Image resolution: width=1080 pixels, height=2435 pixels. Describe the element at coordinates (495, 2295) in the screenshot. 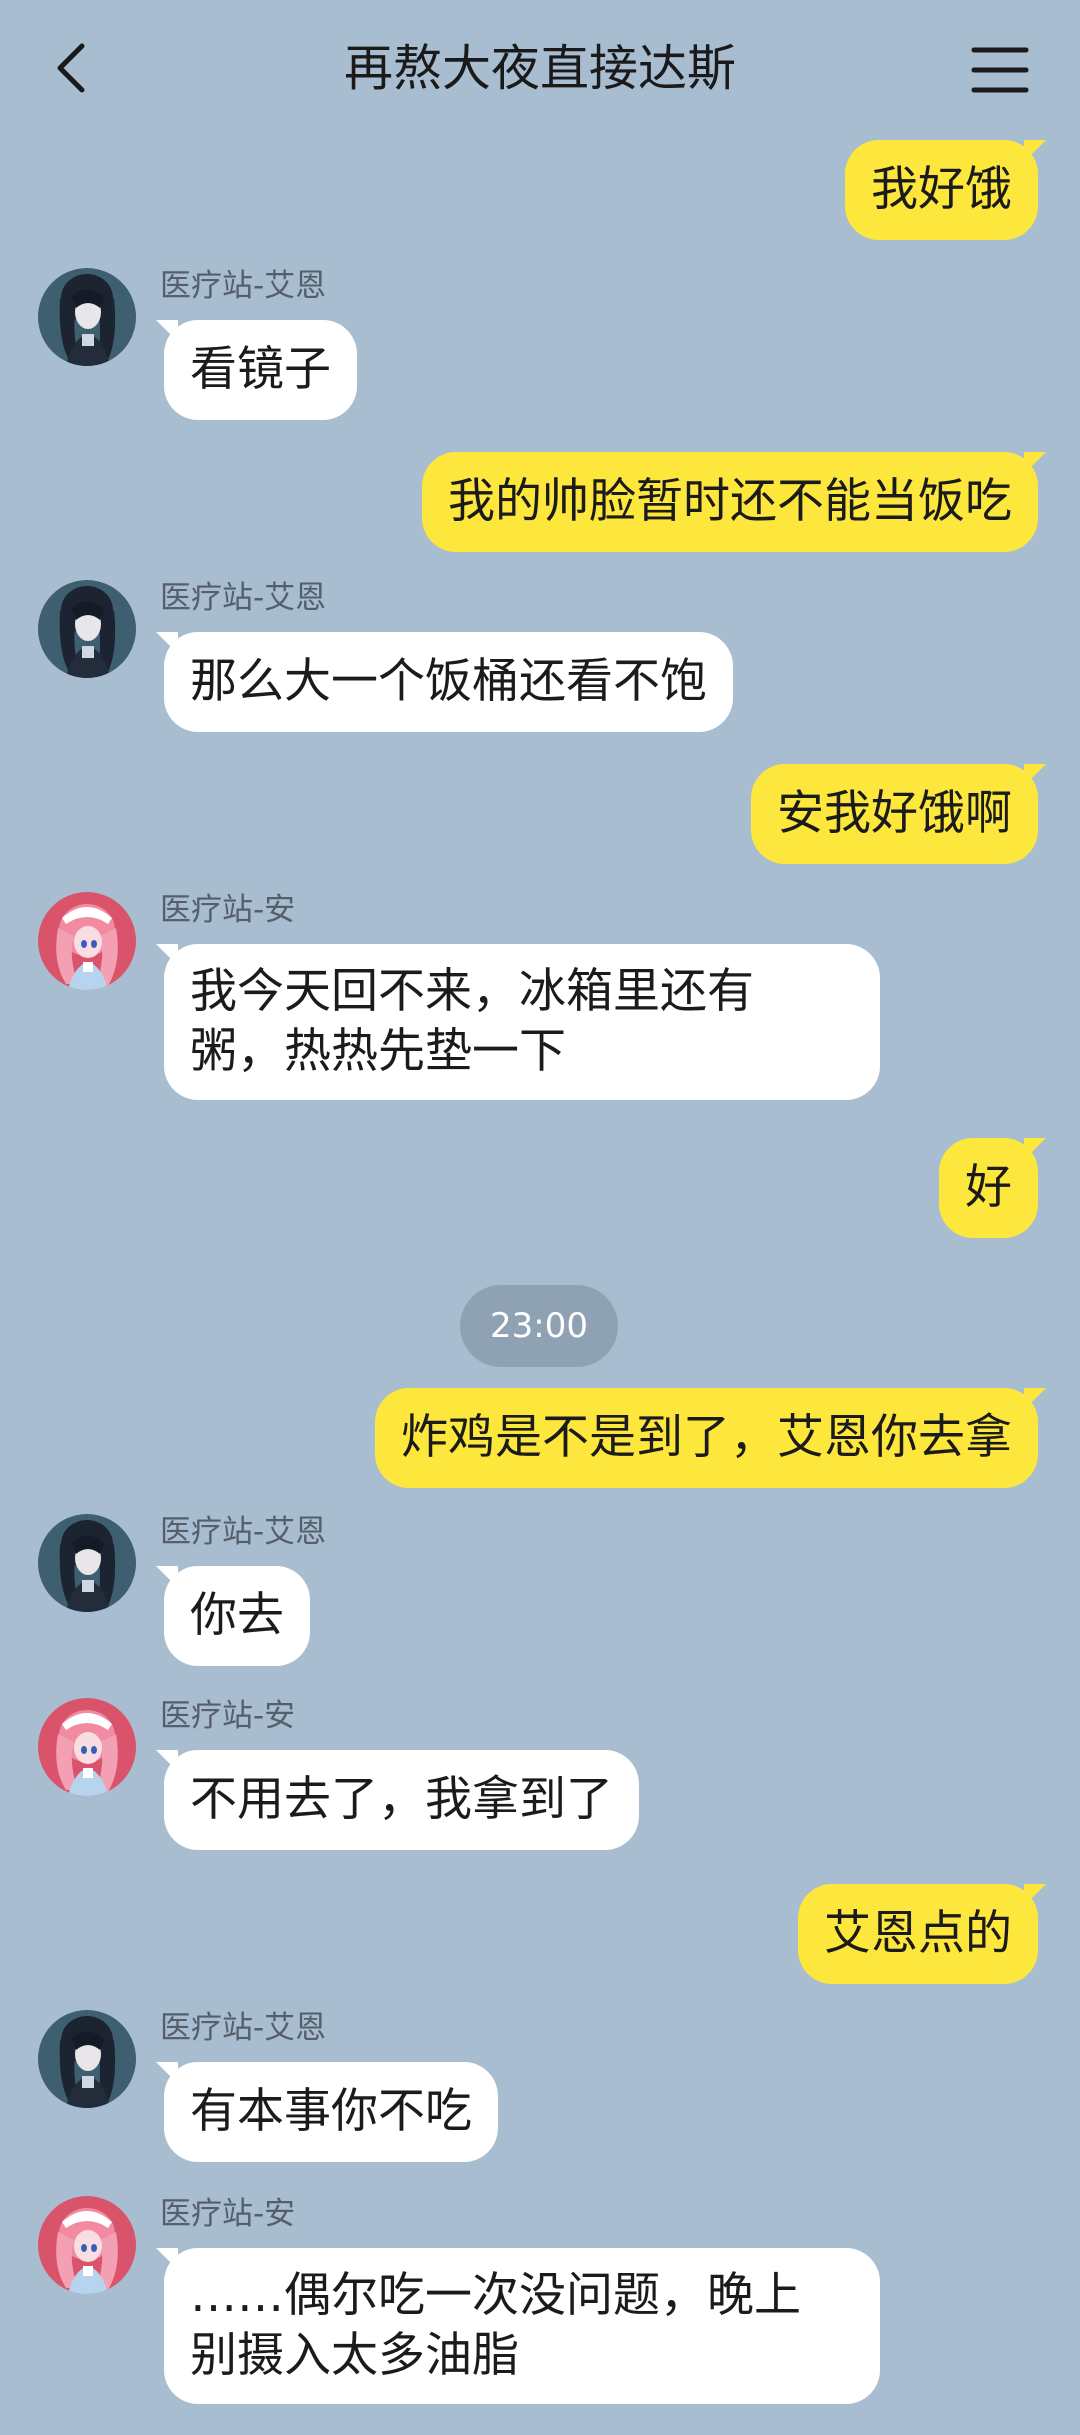

I see `message-line: ……偶尔吃一次没问题，晚上` at that location.